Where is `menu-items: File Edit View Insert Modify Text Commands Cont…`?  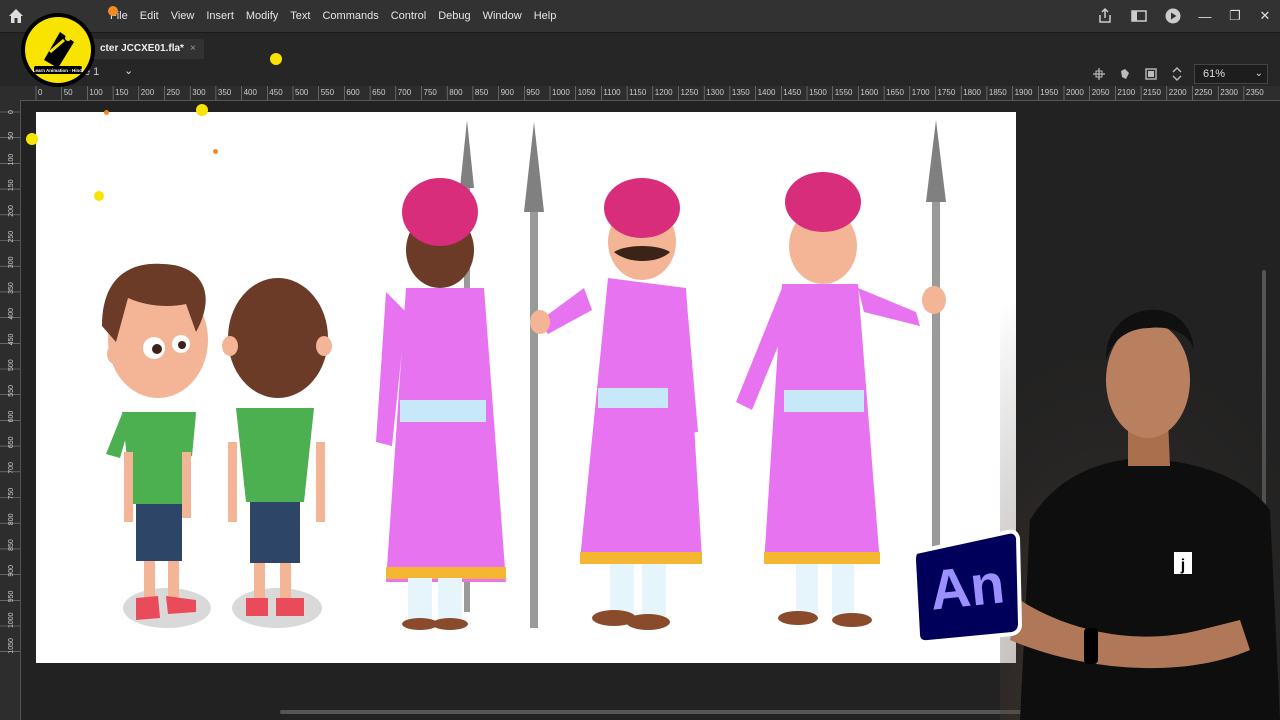
menu-items: File Edit View Insert Modify Text Commands Cont… is located at coordinates (333, 16).